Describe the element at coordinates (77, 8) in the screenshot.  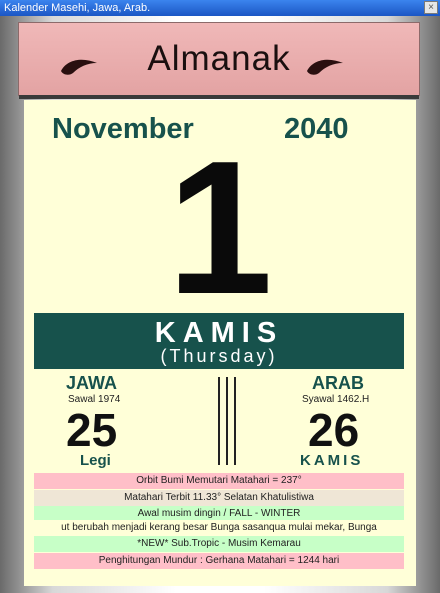
I see `window-title: Kalender Masehi, Jawa, Arab.` at that location.